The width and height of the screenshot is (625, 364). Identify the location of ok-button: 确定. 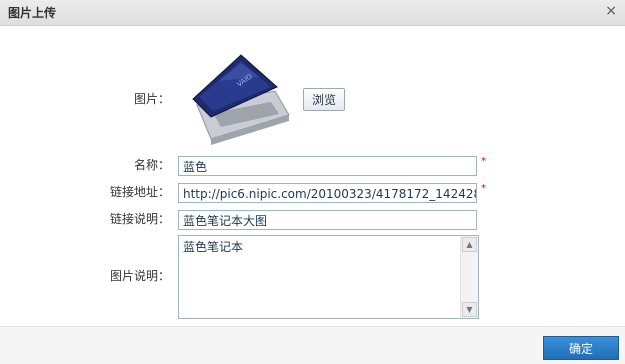
(581, 348).